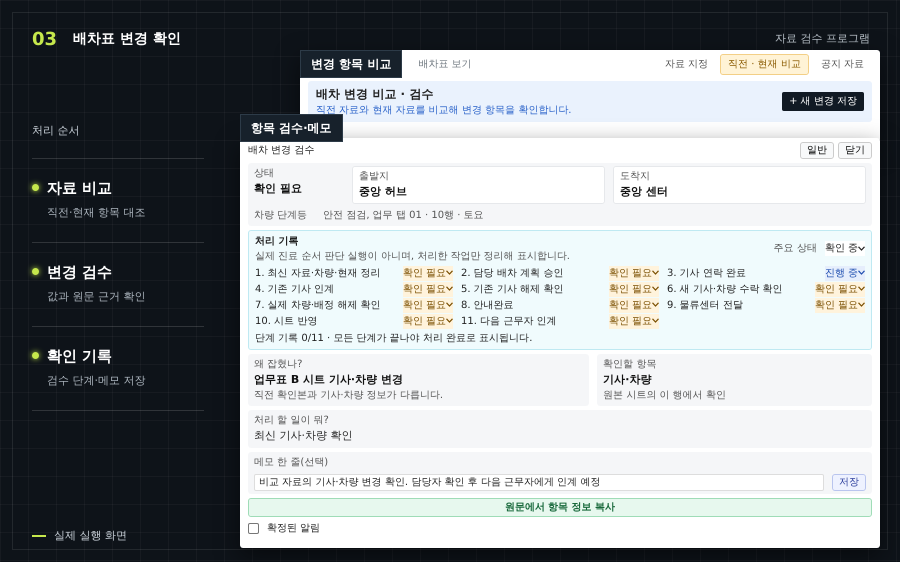 The width and height of the screenshot is (900, 562). What do you see at coordinates (764, 64) in the screenshot?
I see `tab: 직전 · 현재 비교` at bounding box center [764, 64].